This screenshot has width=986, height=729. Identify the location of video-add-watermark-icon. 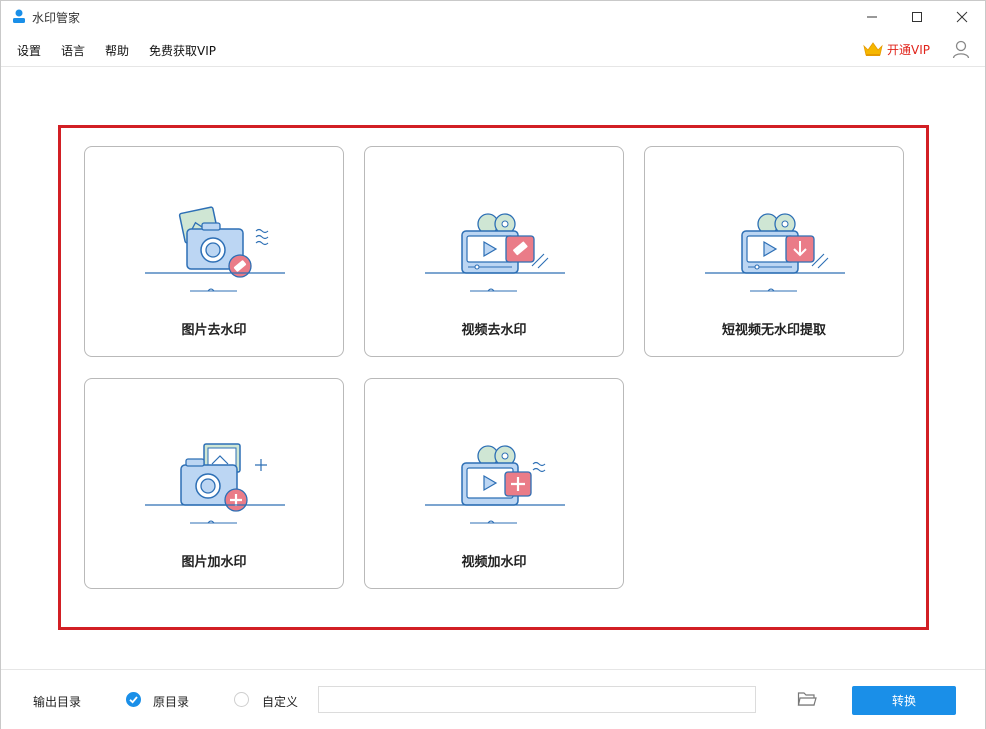
(495, 484).